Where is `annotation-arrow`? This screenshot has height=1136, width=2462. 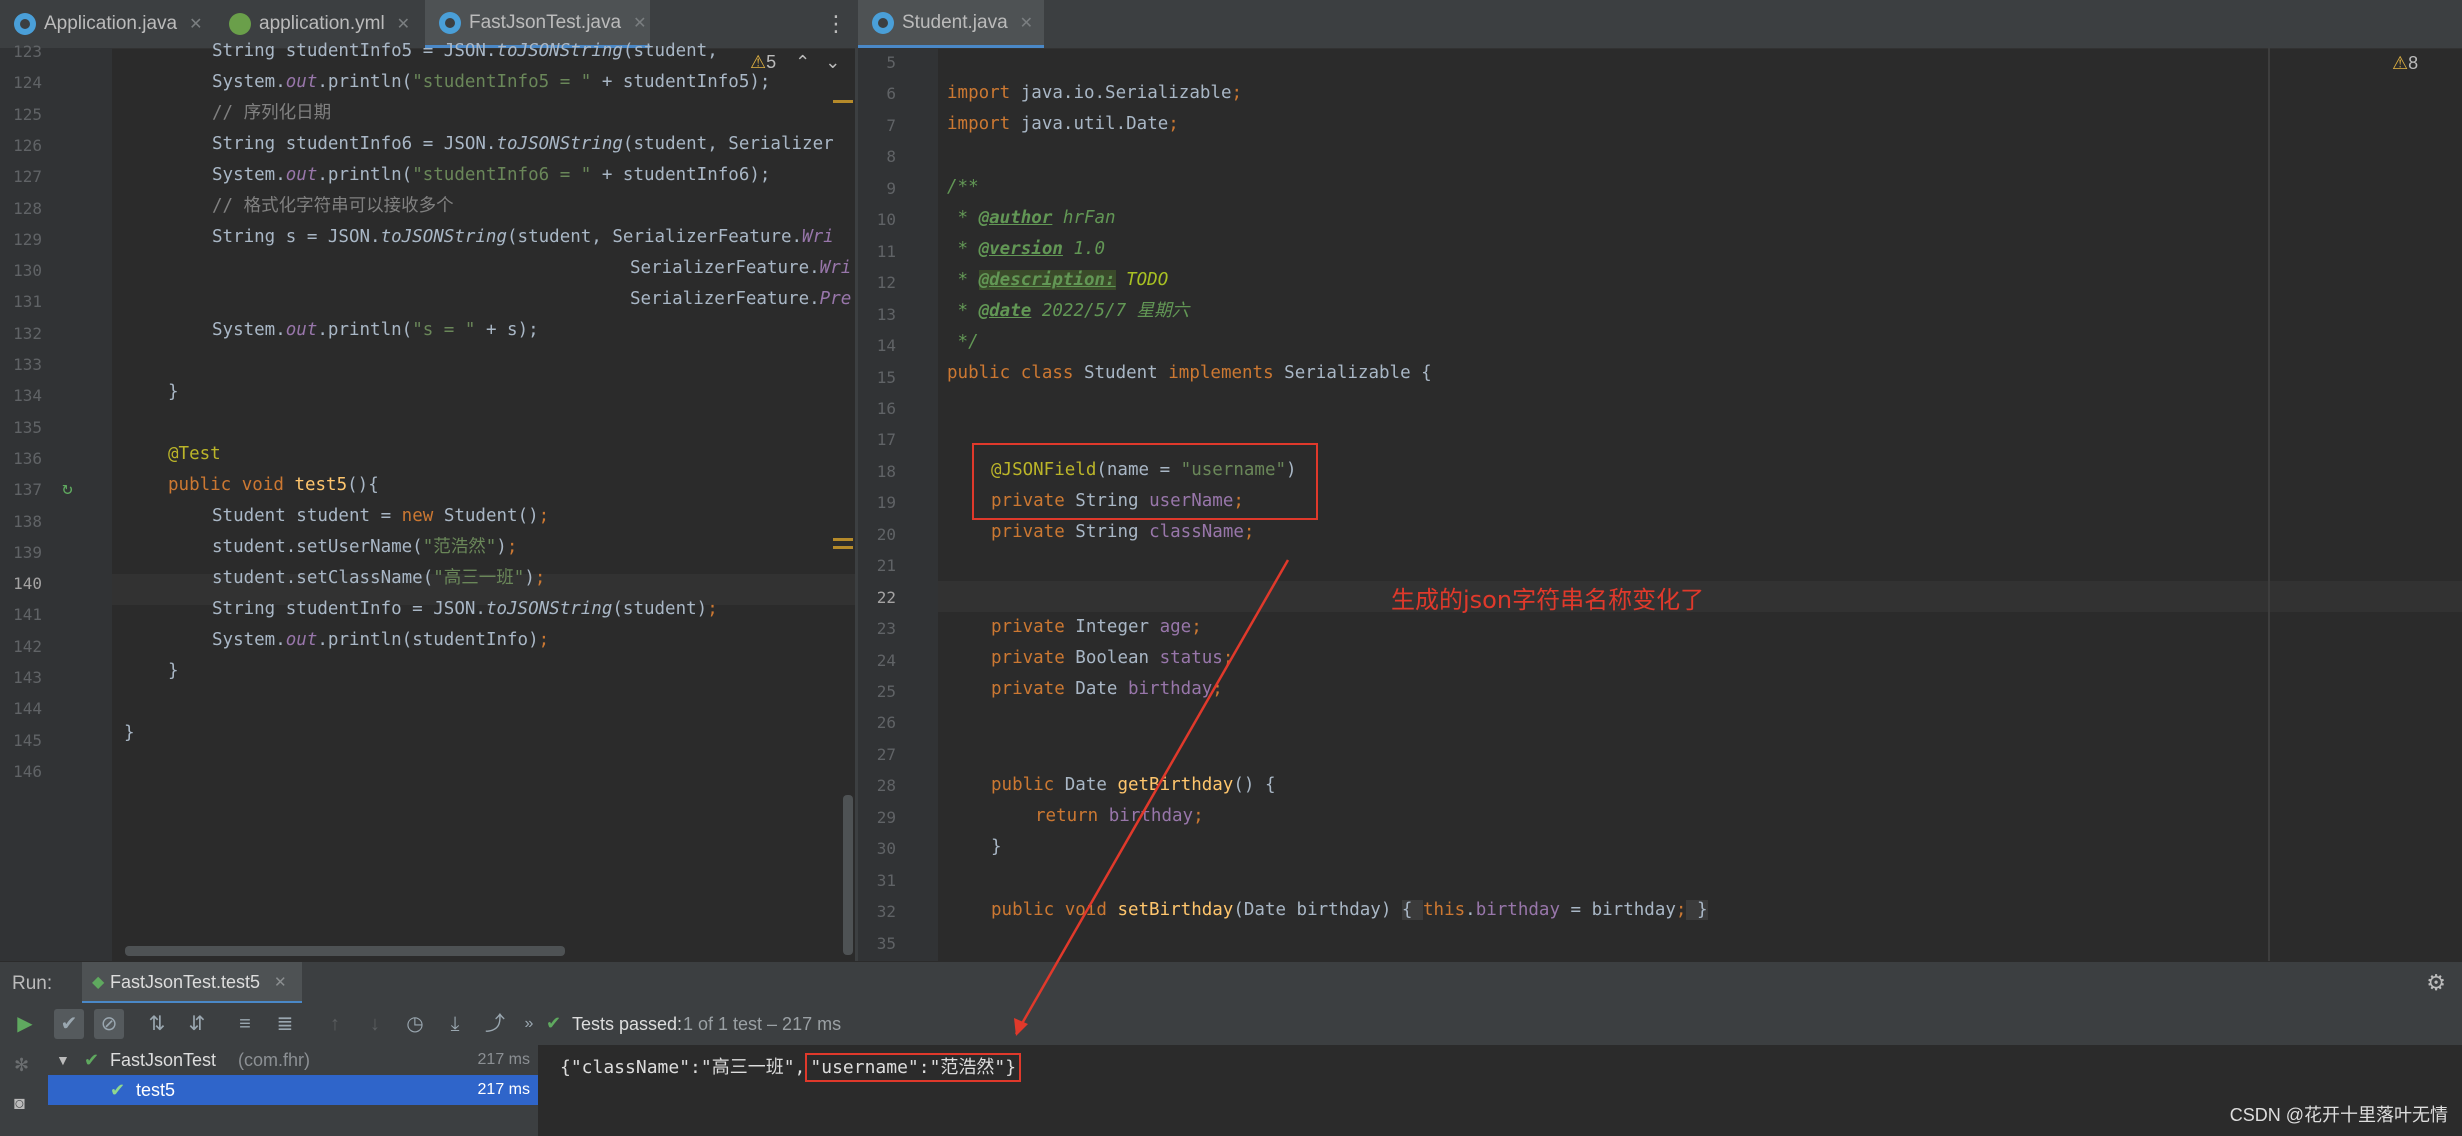
annotation-arrow is located at coordinates (1152, 797).